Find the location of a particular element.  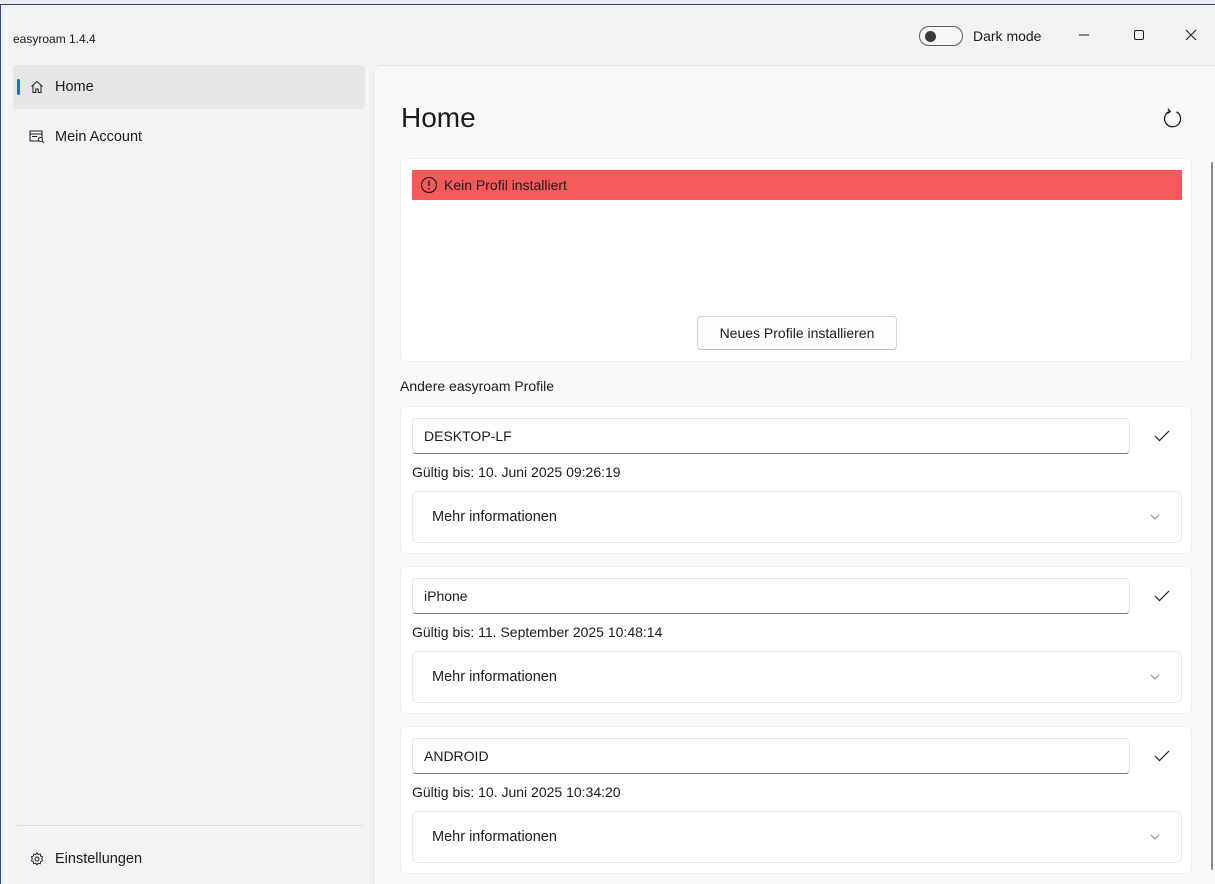

refresh-icon is located at coordinates (1172, 118).